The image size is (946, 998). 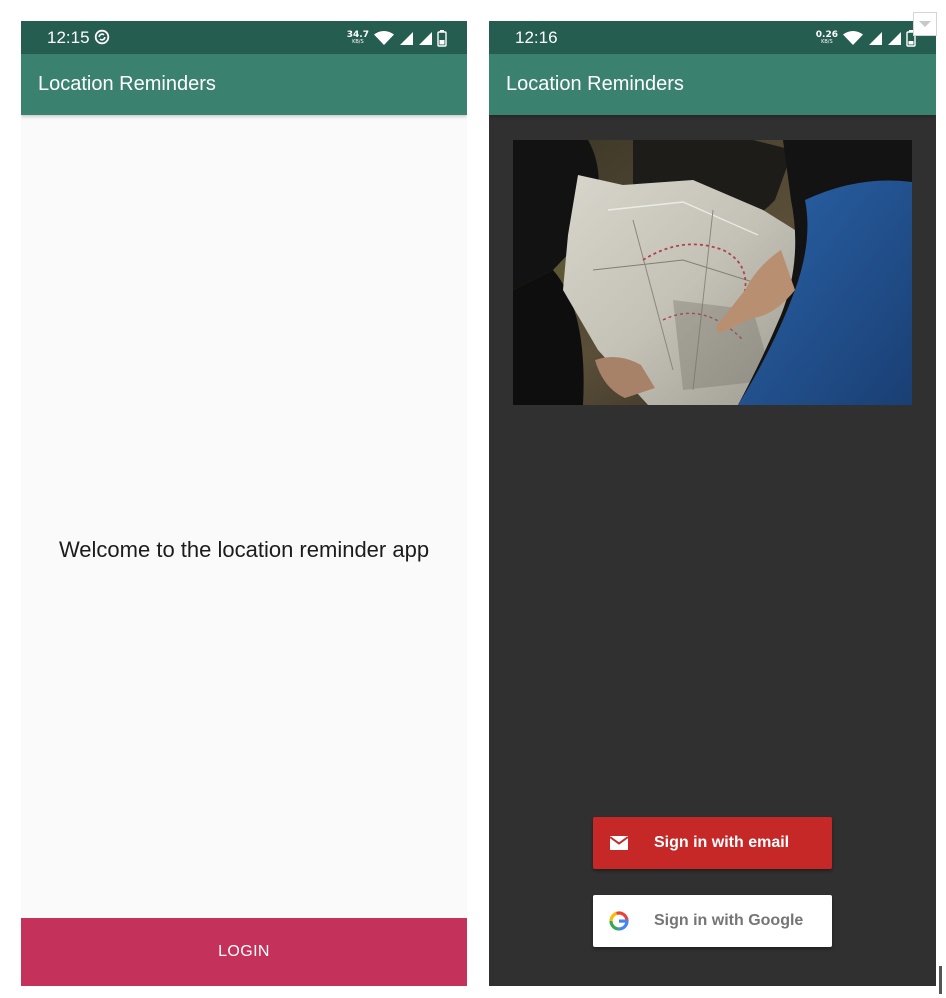 I want to click on status-icons: 34.7 KB/S, so click(x=397, y=38).